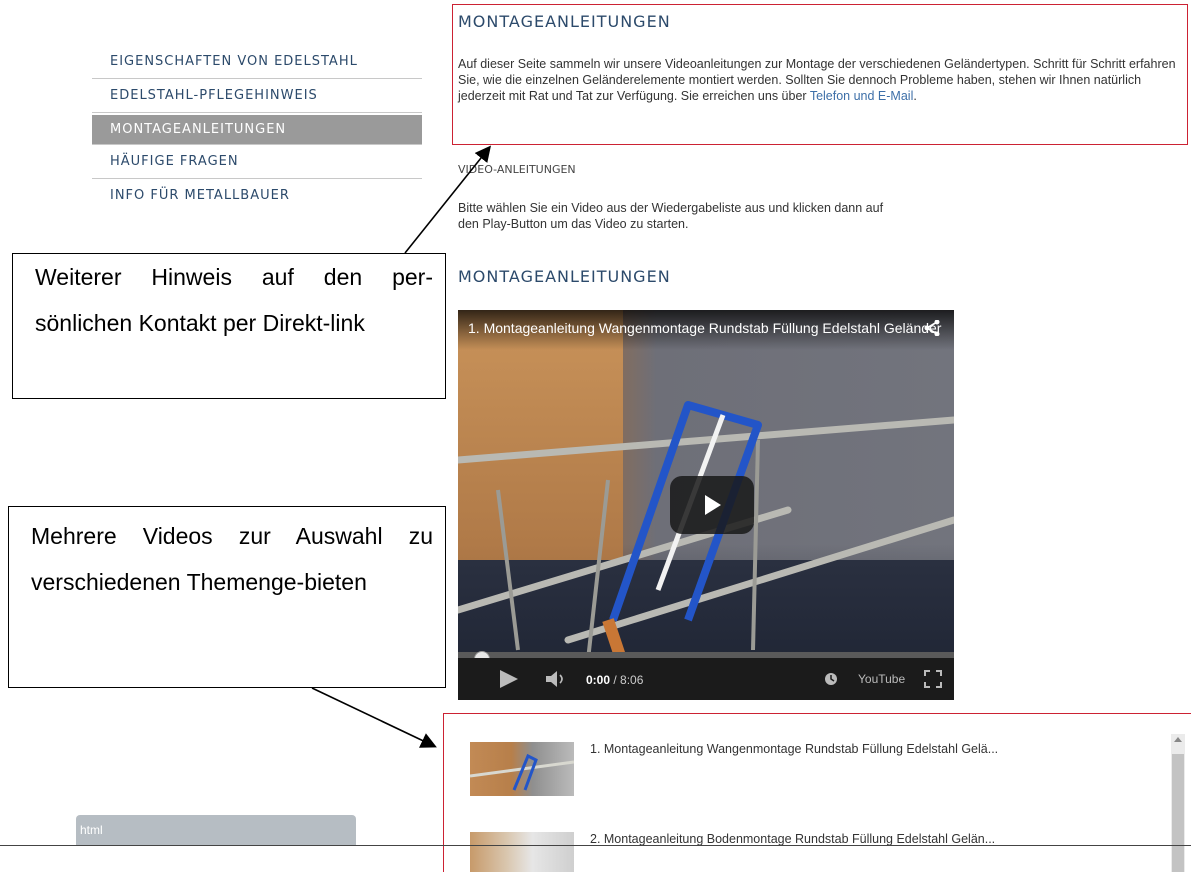  I want to click on arrow-to-contact-link, so click(447, 199).